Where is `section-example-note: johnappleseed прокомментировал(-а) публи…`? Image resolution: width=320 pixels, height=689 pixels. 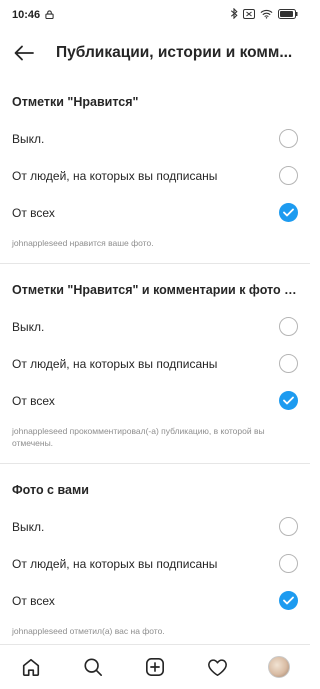
section-example-note: johnappleseed прокомментировал(-а) публи… is located at coordinates (138, 437).